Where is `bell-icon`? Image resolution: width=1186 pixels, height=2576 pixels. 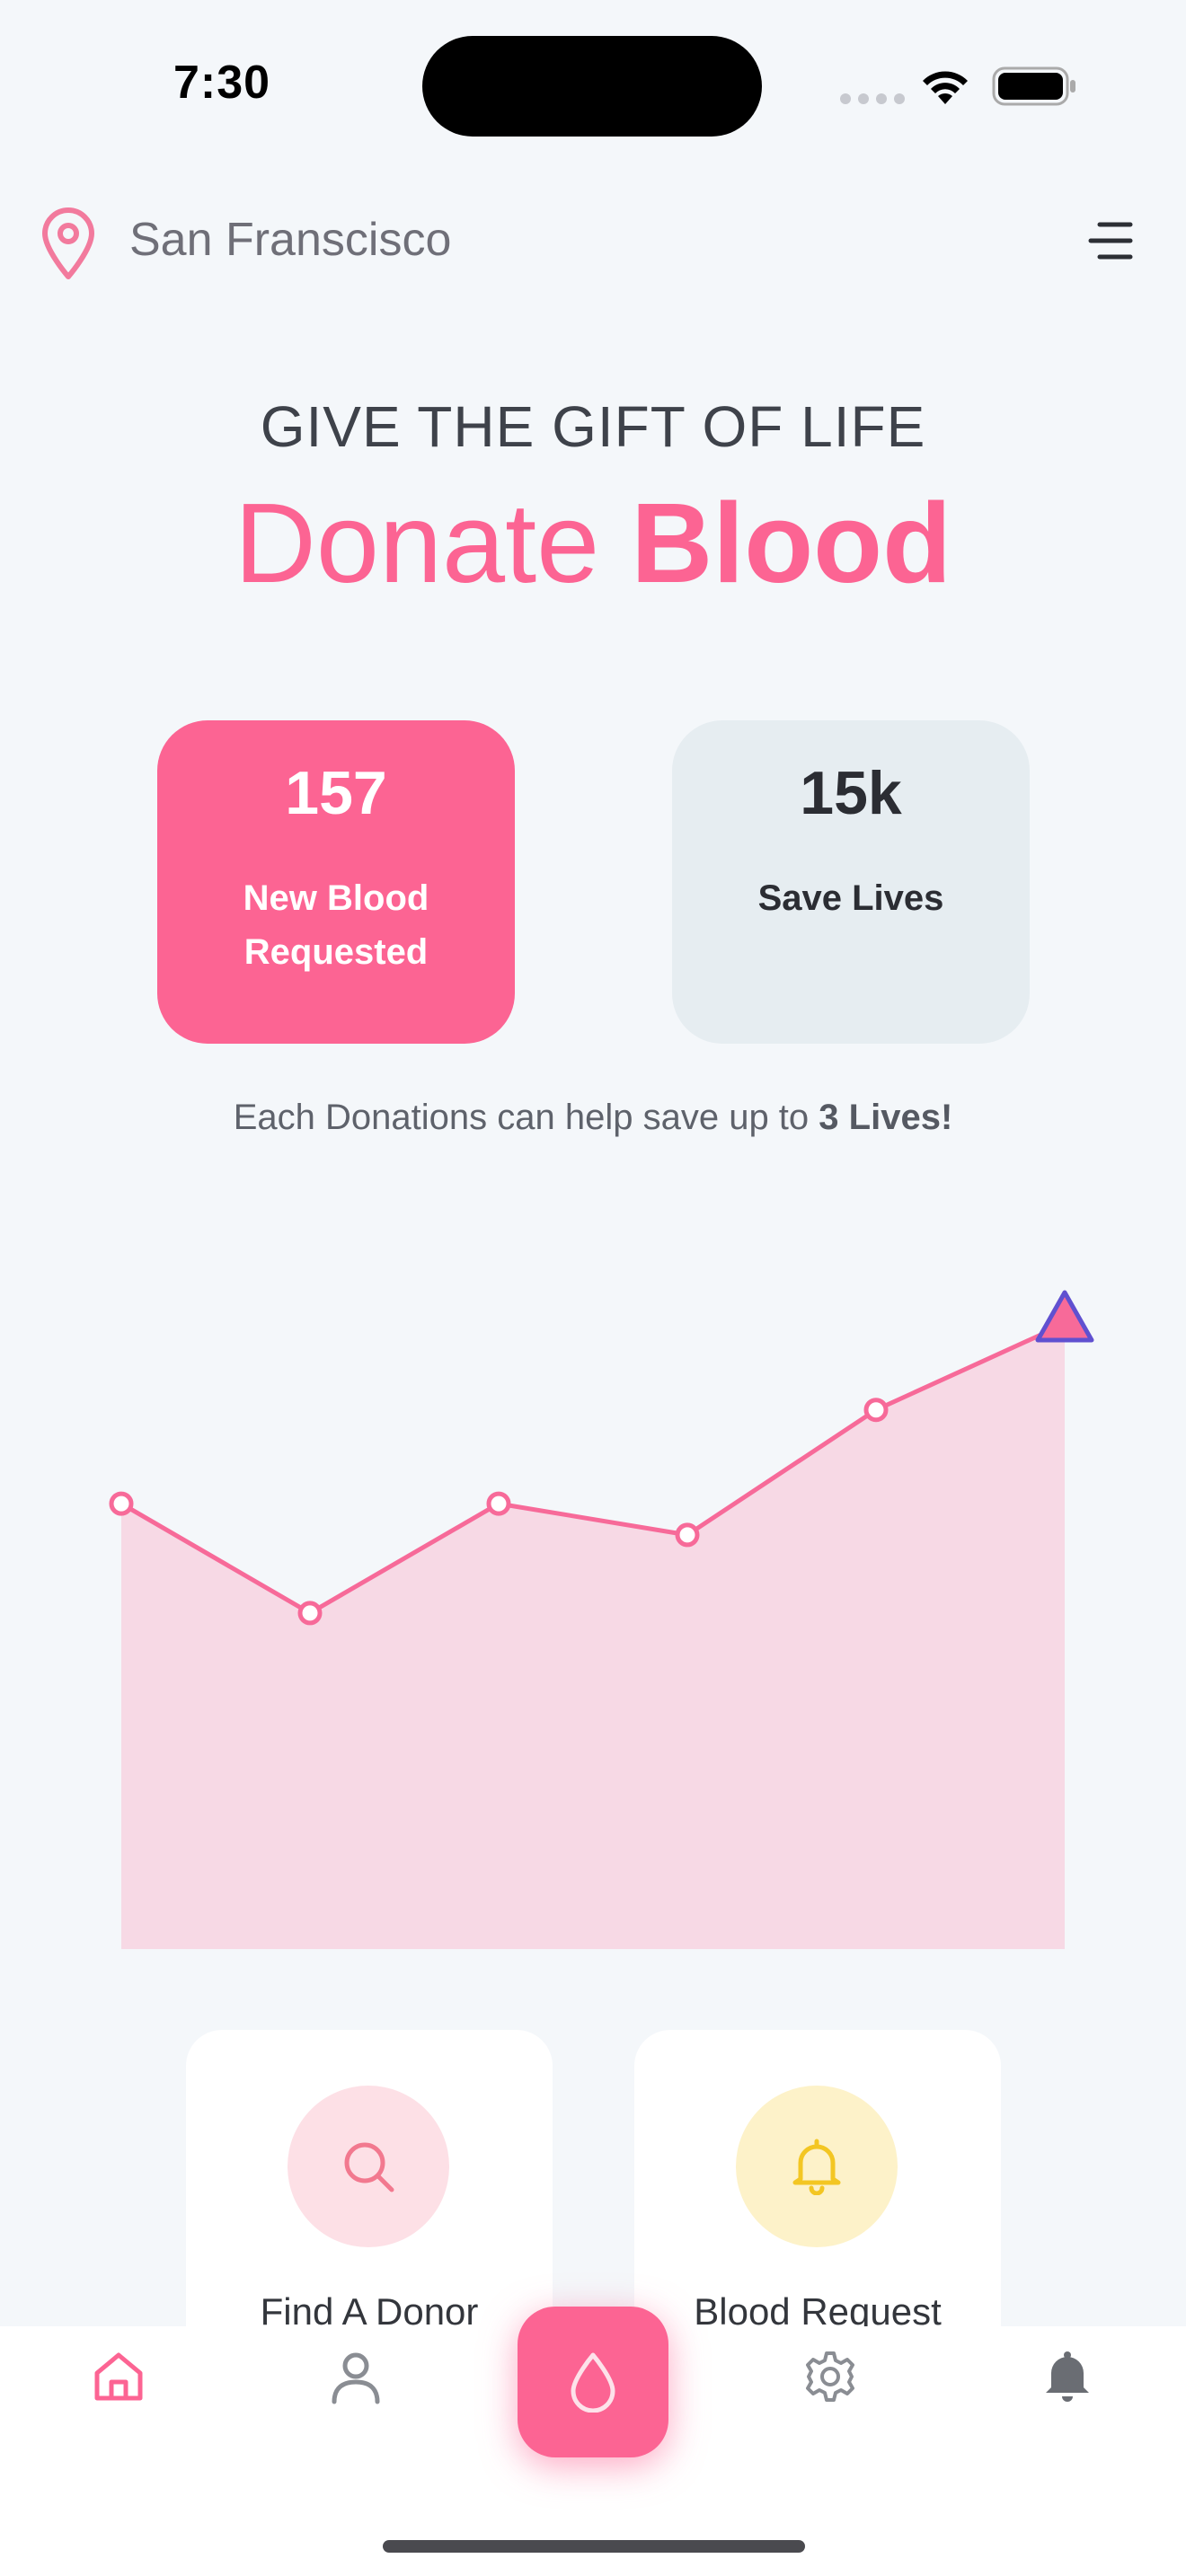
bell-icon is located at coordinates (816, 2167).